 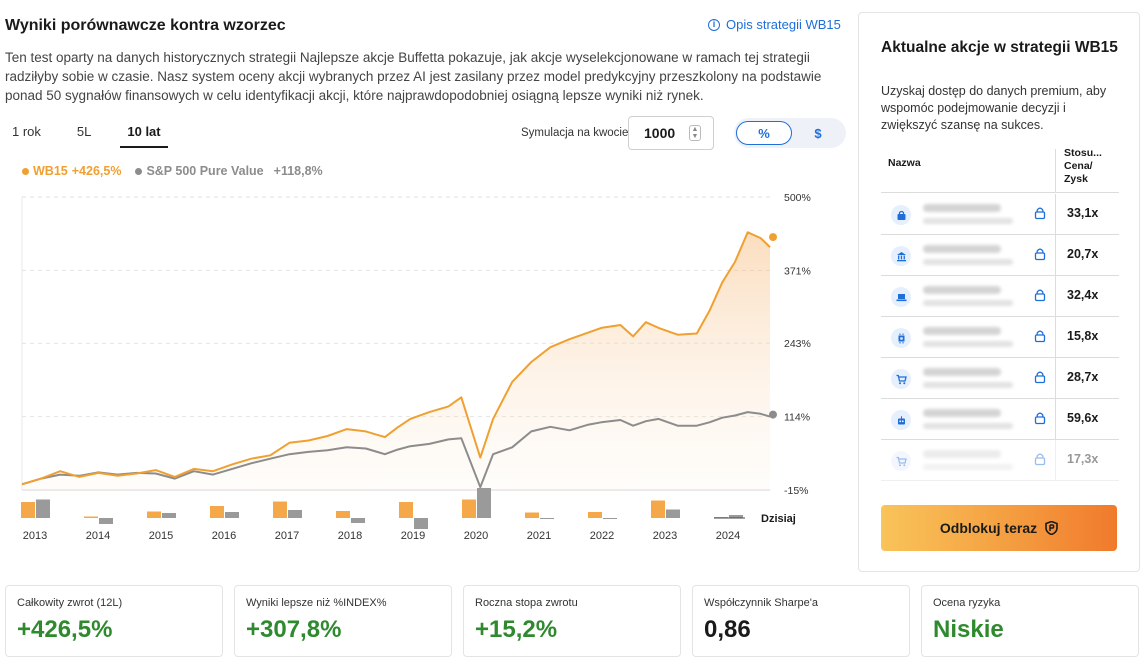 I want to click on pe-ratio-value: 32,4x, so click(x=1083, y=295).